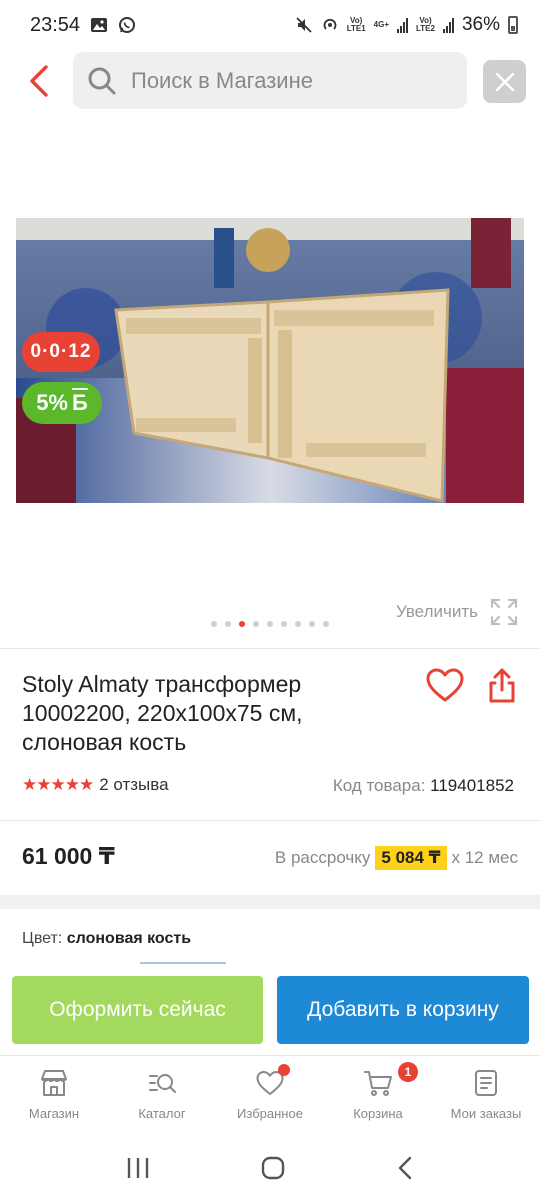 The width and height of the screenshot is (540, 1200). Describe the element at coordinates (480, 24) in the screenshot. I see `battery-percent: 36%` at that location.